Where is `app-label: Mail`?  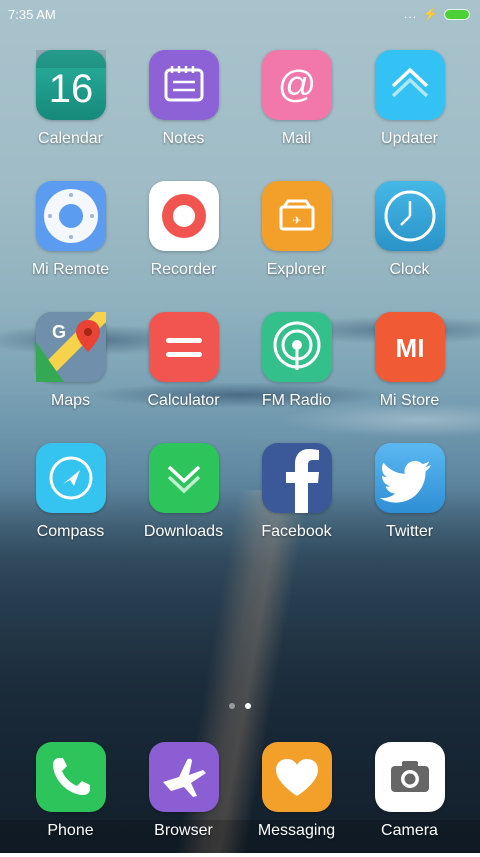 app-label: Mail is located at coordinates (296, 138).